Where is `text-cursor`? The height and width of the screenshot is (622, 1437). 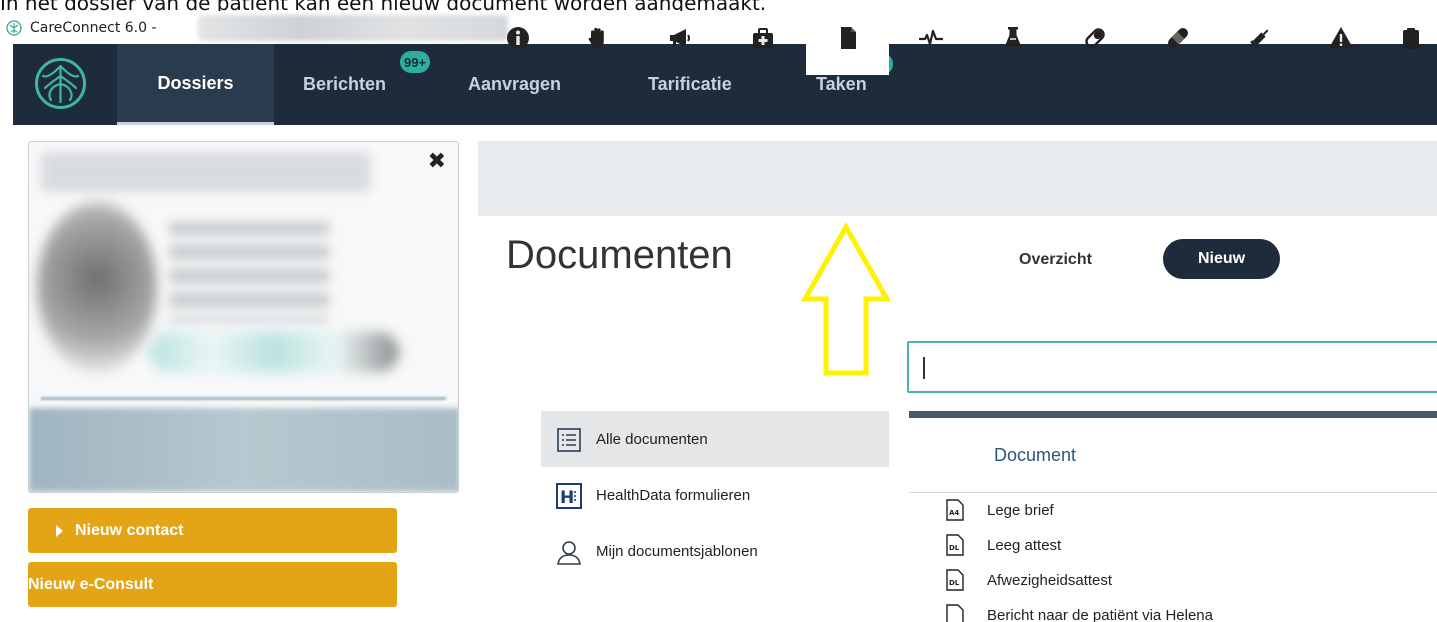 text-cursor is located at coordinates (924, 368).